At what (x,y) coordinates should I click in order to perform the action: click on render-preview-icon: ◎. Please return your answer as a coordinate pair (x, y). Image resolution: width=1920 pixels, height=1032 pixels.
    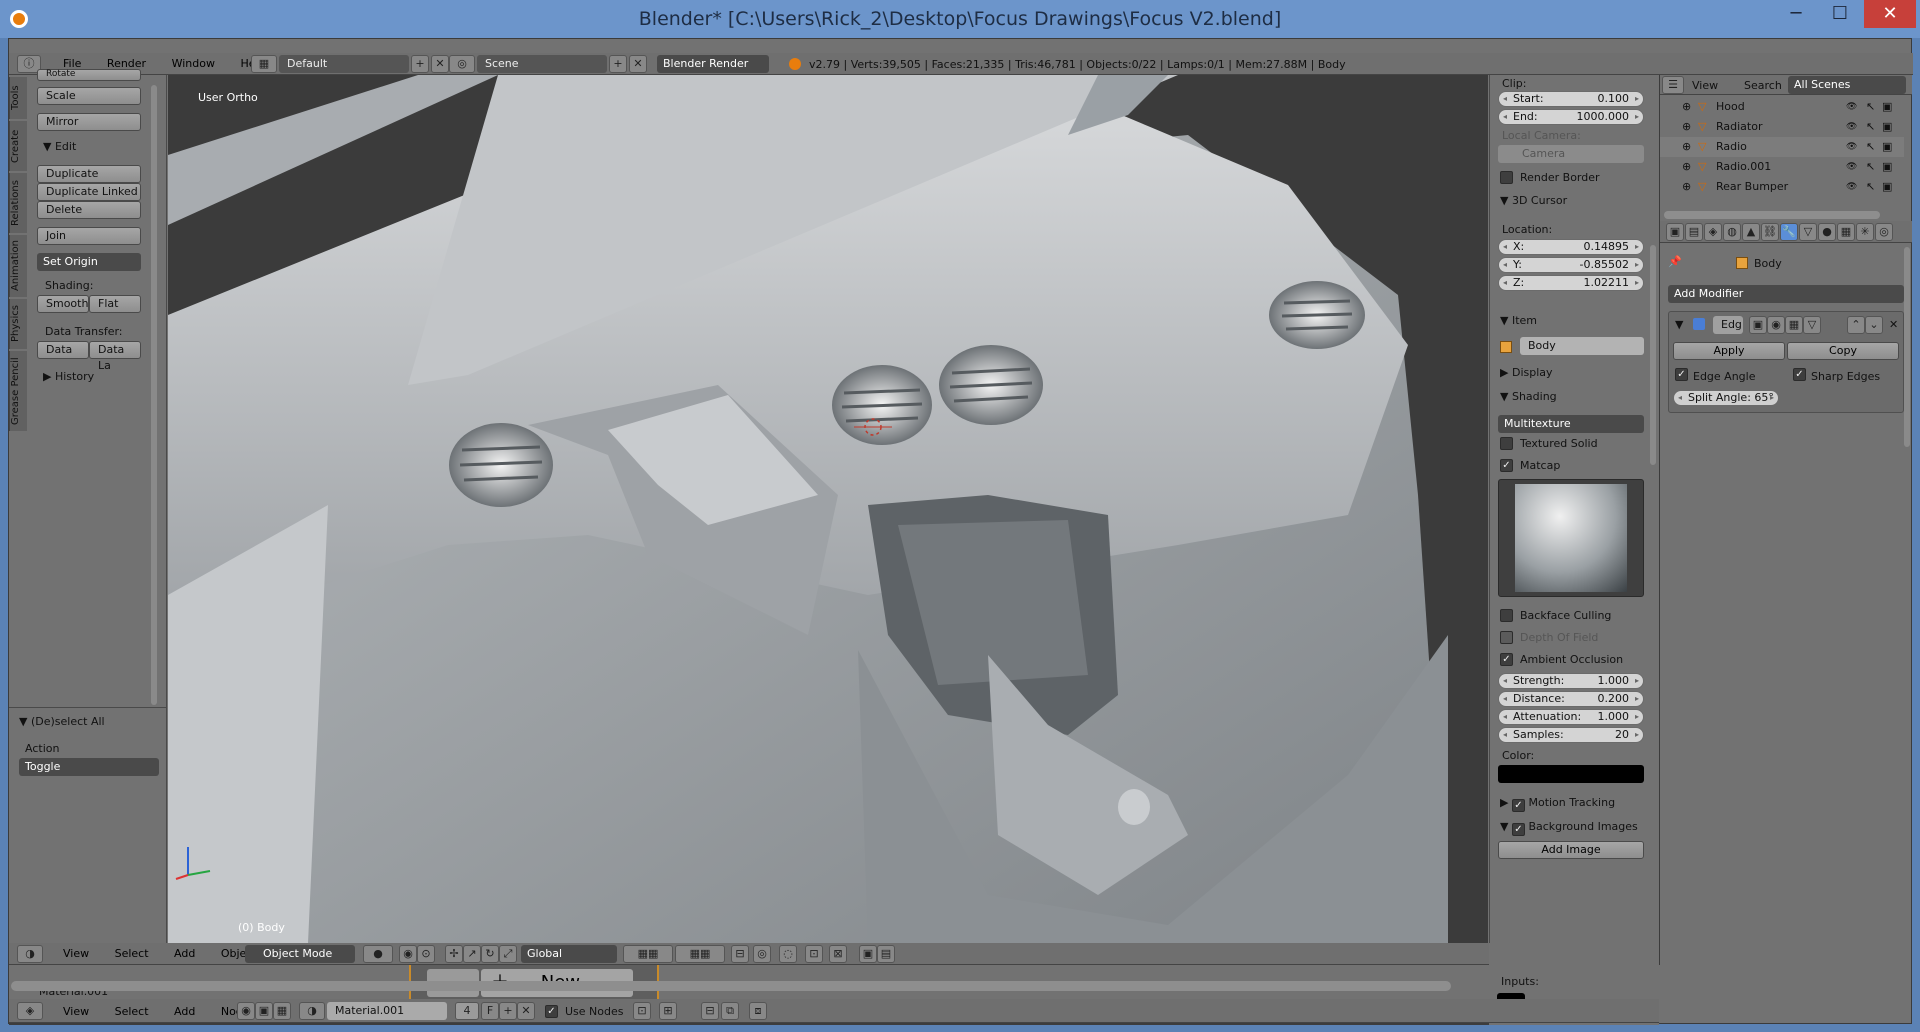
    Looking at the image, I should click on (762, 954).